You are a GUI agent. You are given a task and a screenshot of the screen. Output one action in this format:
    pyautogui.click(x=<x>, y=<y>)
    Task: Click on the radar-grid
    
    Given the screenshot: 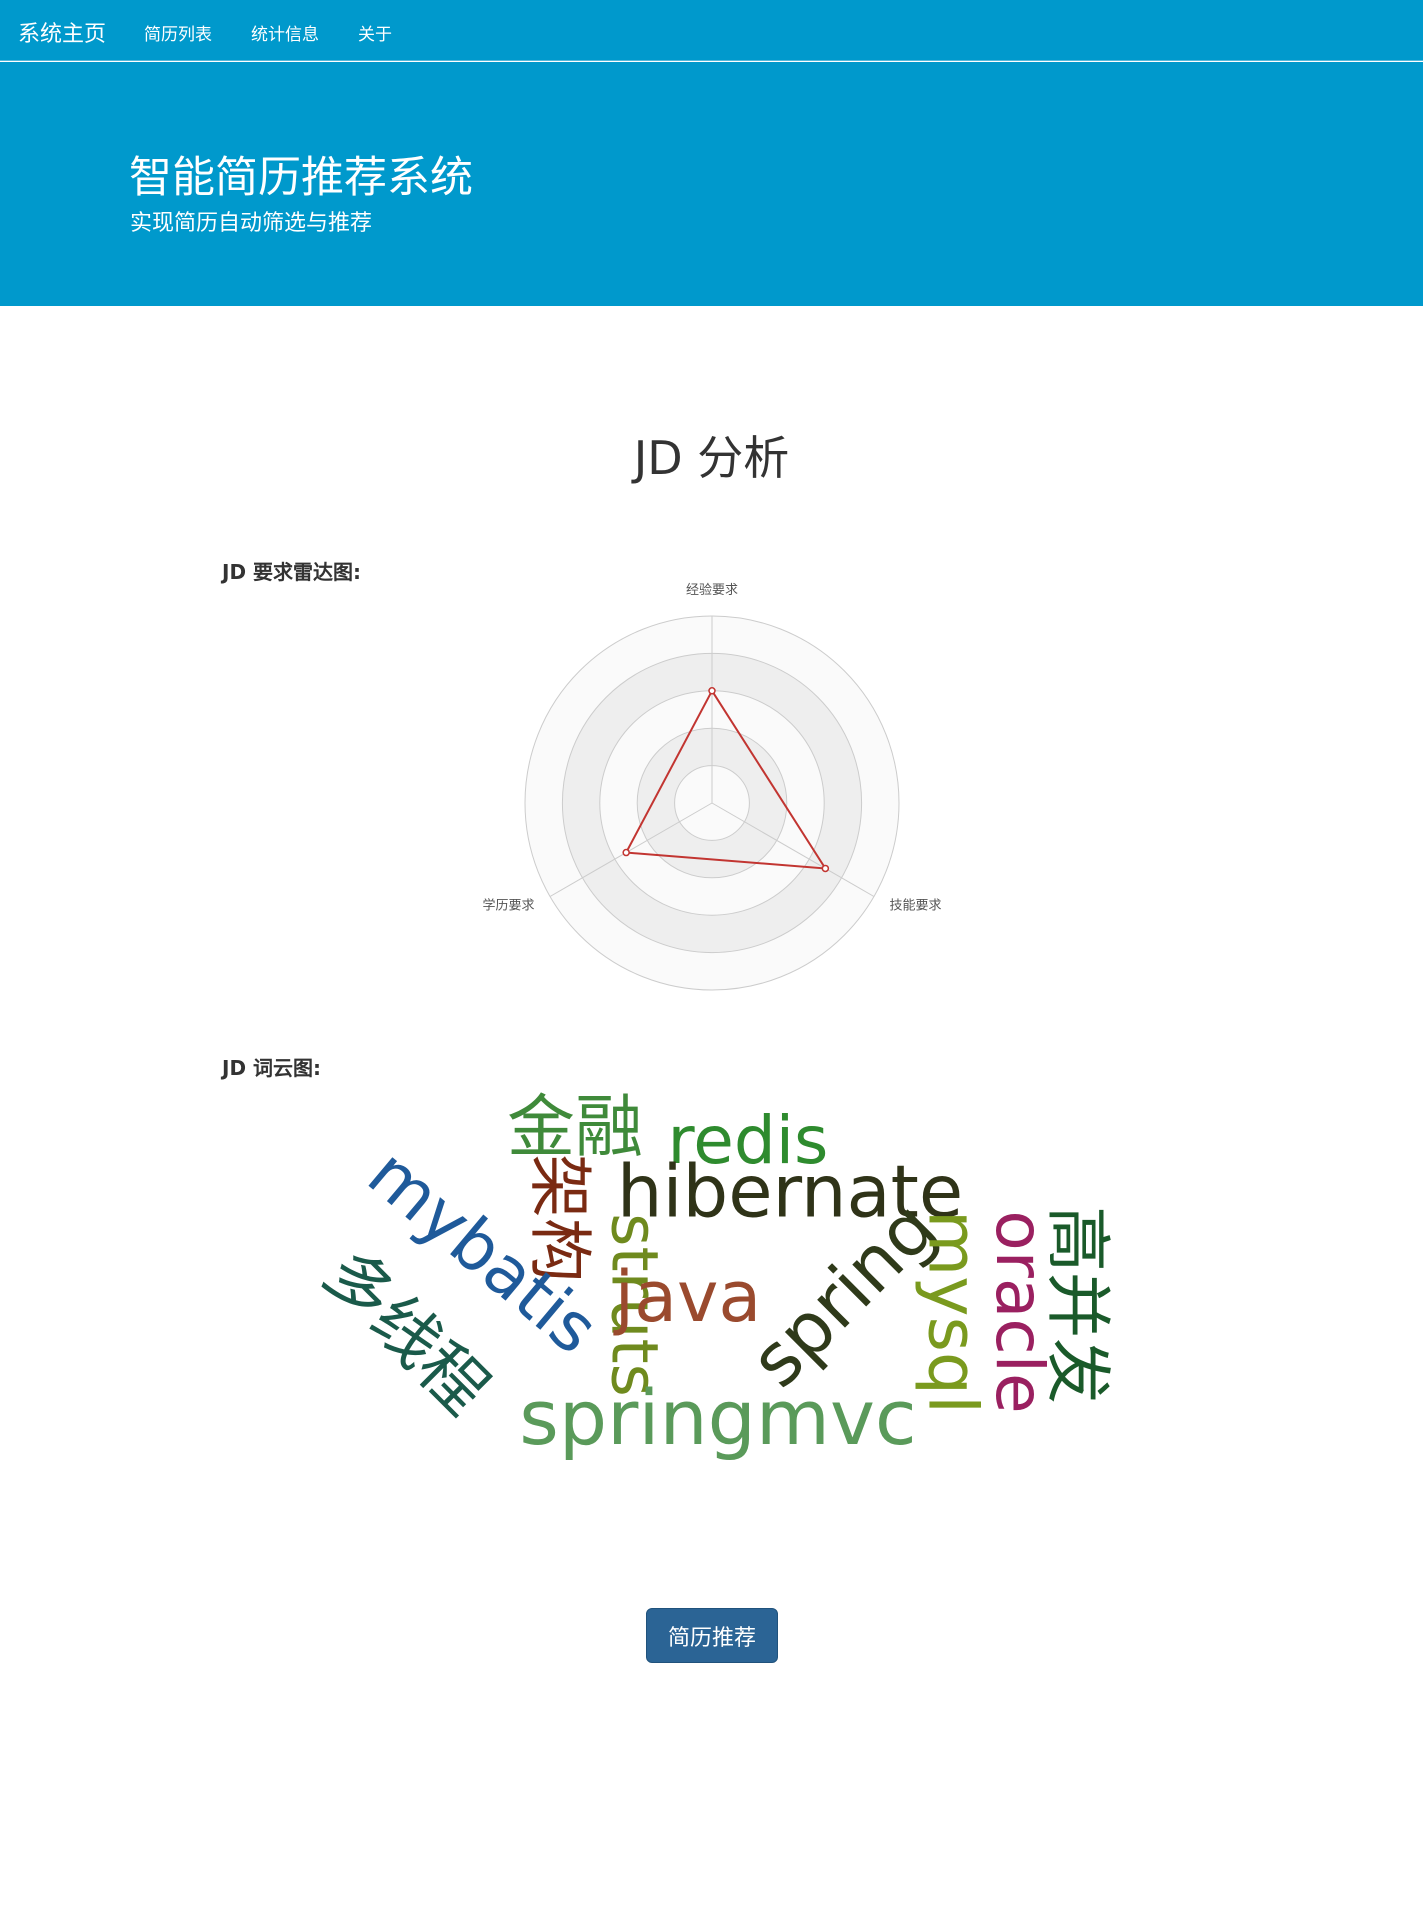 What is the action you would take?
    pyautogui.click(x=712, y=803)
    